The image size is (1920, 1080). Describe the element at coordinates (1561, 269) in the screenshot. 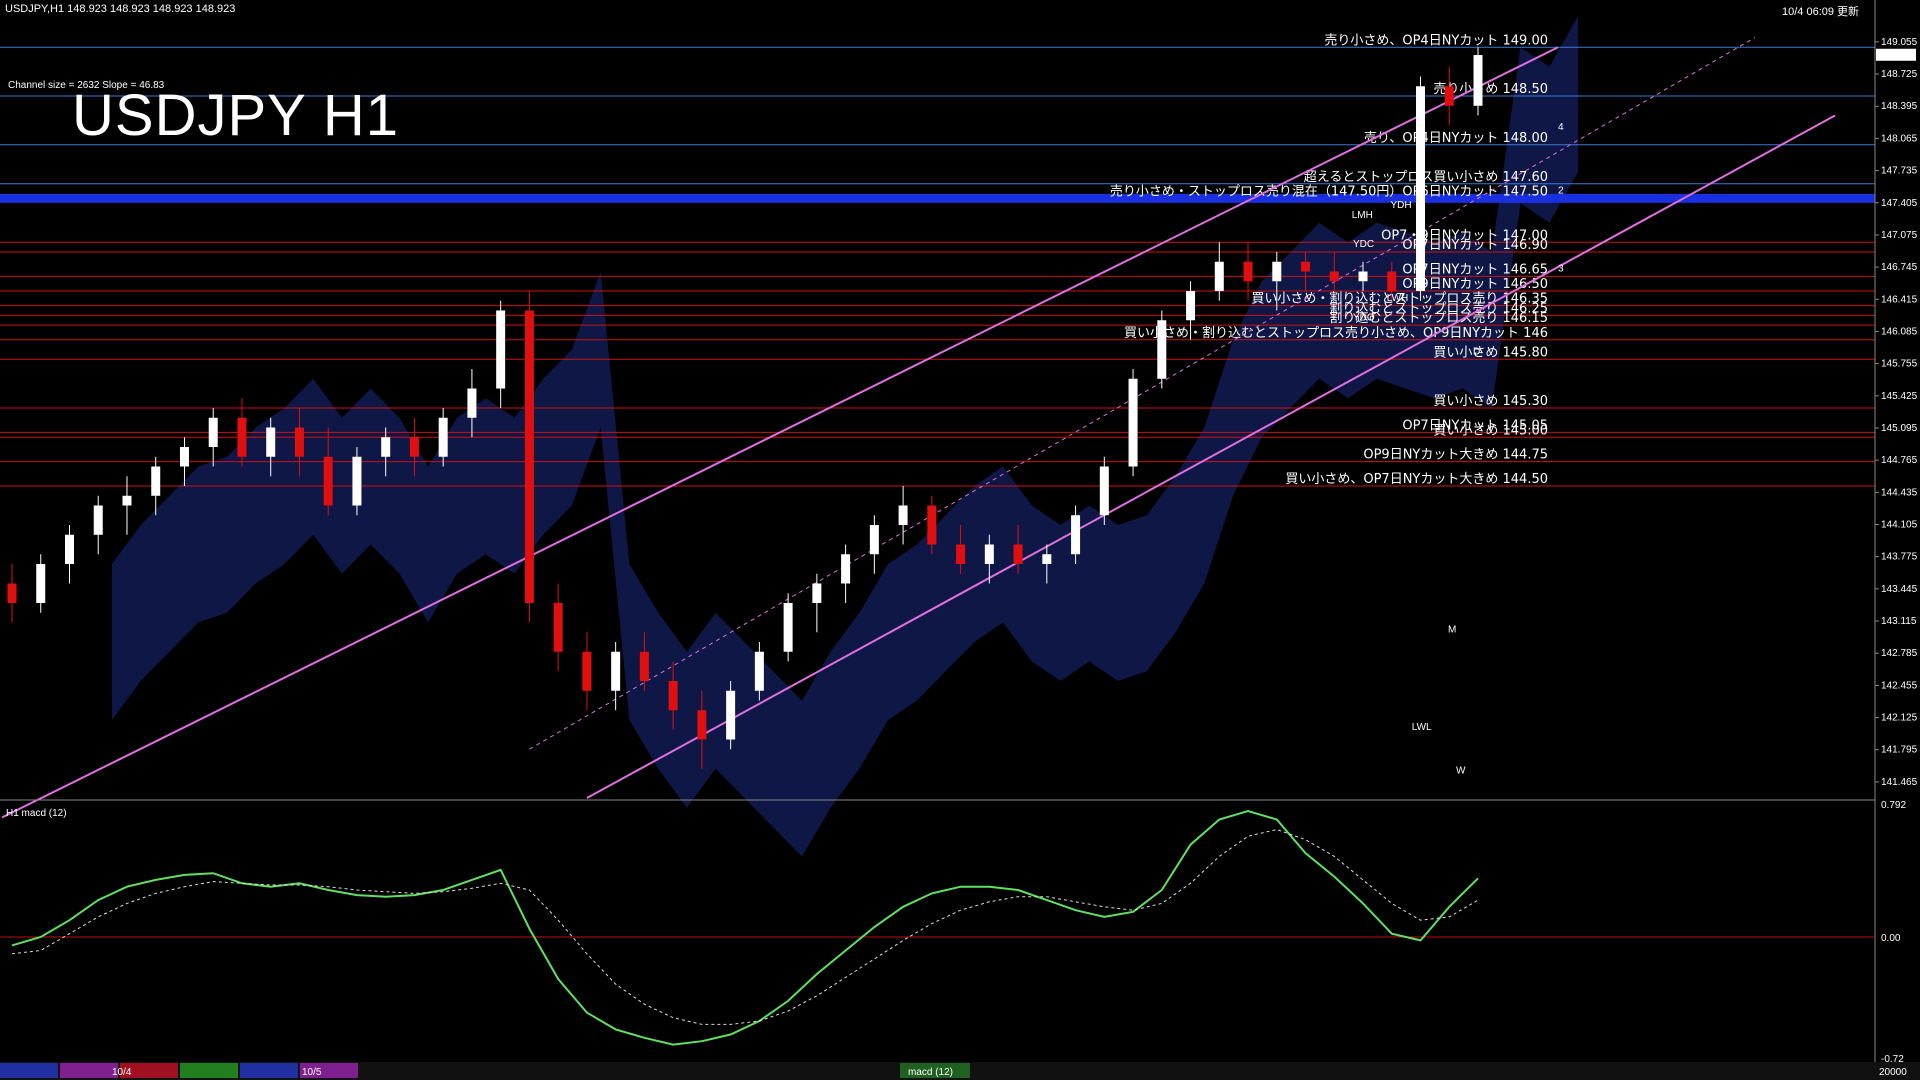

I see `wave-label: 3` at that location.